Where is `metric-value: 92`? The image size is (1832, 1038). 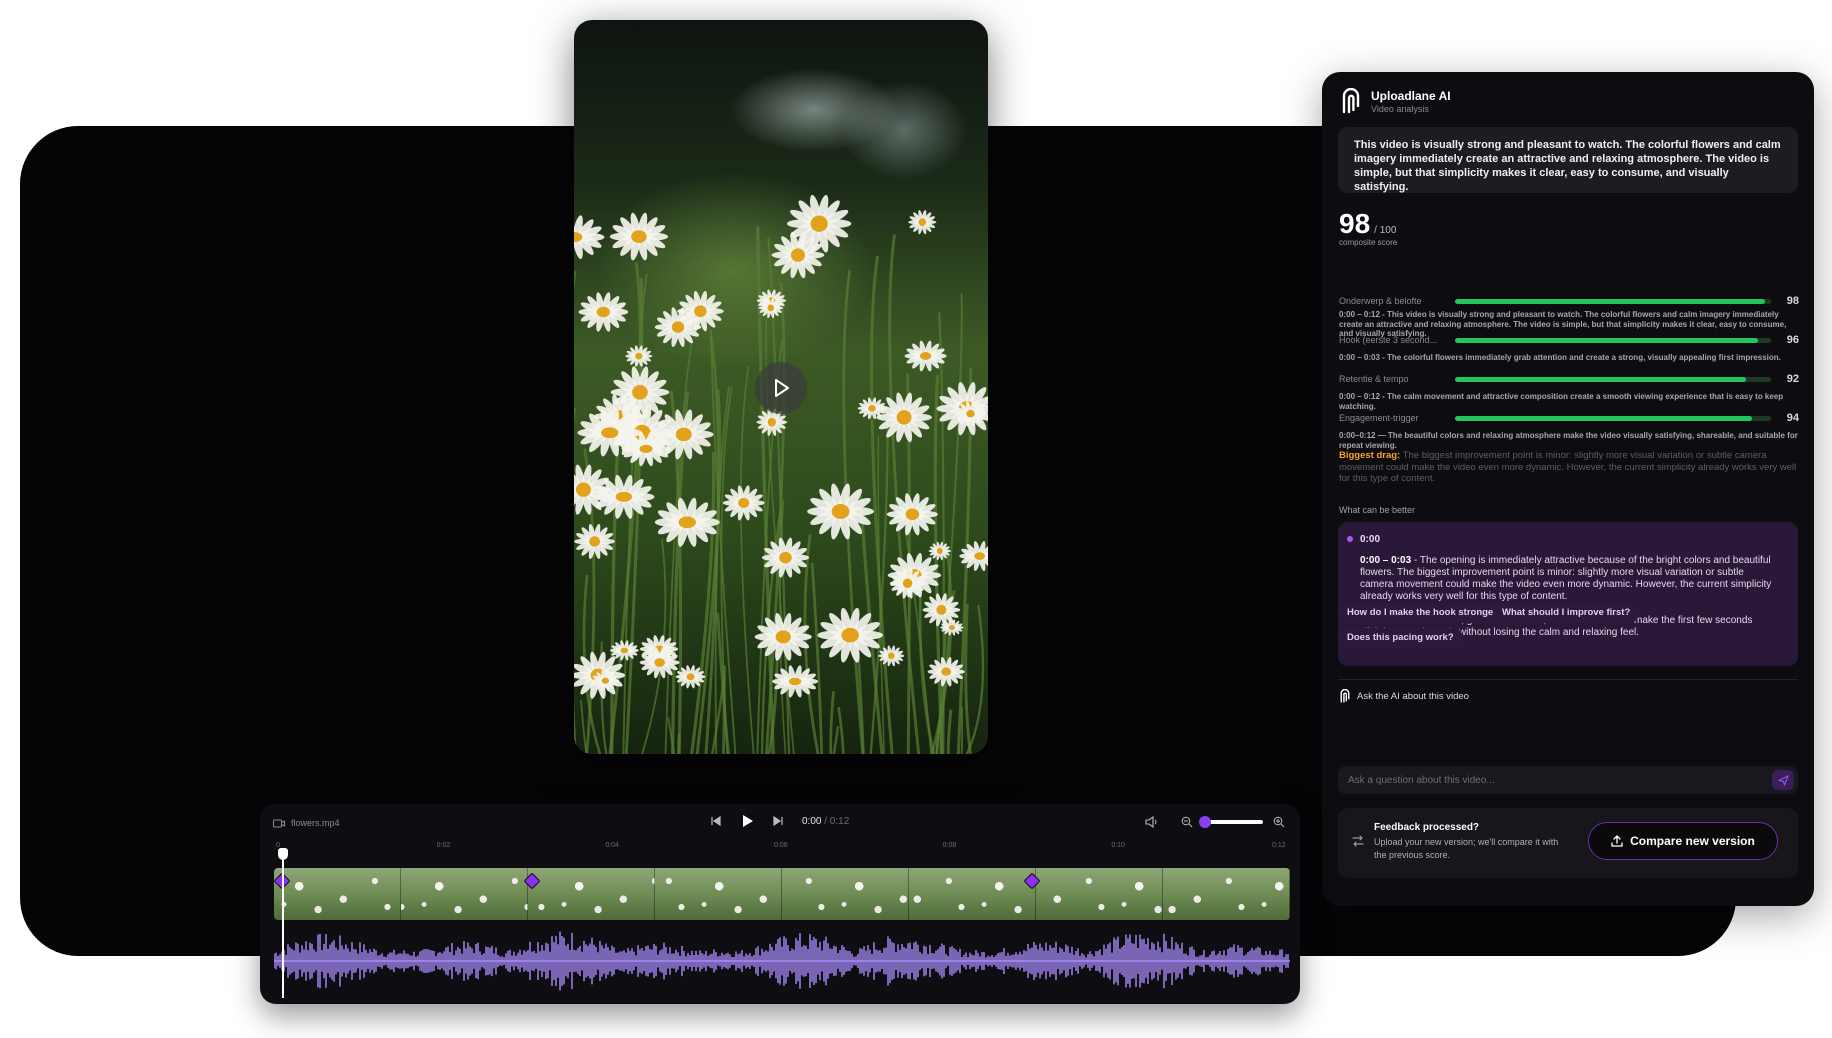
metric-value: 92 is located at coordinates (1793, 379).